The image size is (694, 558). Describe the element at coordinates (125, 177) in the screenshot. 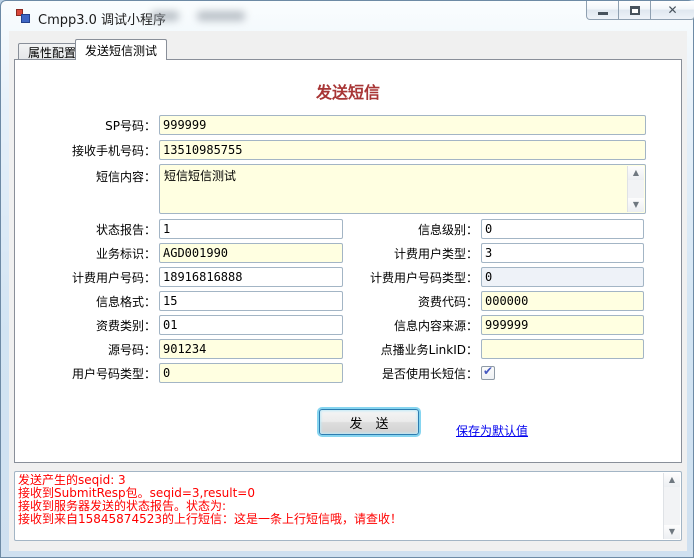

I see `sms-content-label: 短信内容：` at that location.